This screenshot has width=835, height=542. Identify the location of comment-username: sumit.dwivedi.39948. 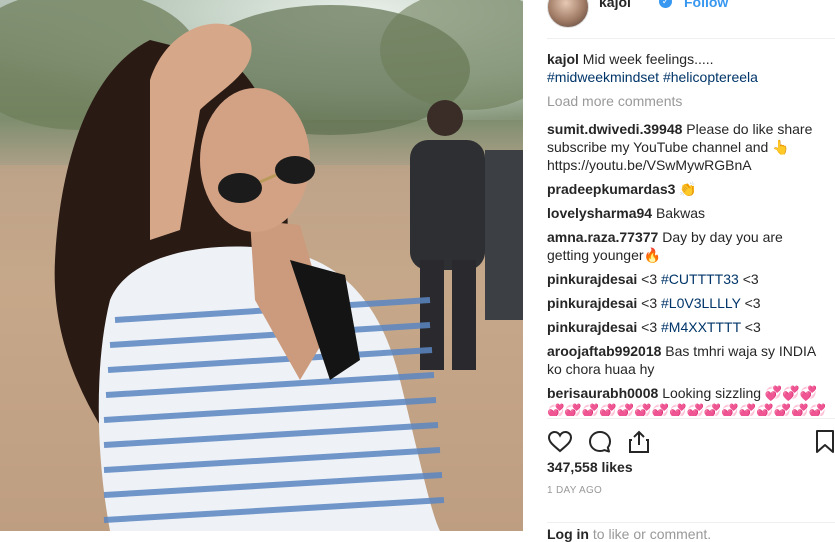
(614, 129).